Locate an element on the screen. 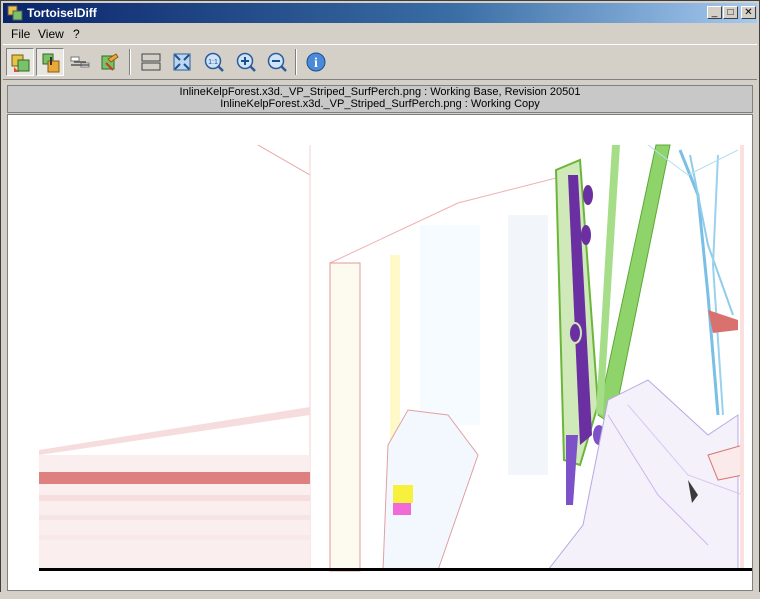 This screenshot has width=760, height=599. zoom-in-button is located at coordinates (246, 62).